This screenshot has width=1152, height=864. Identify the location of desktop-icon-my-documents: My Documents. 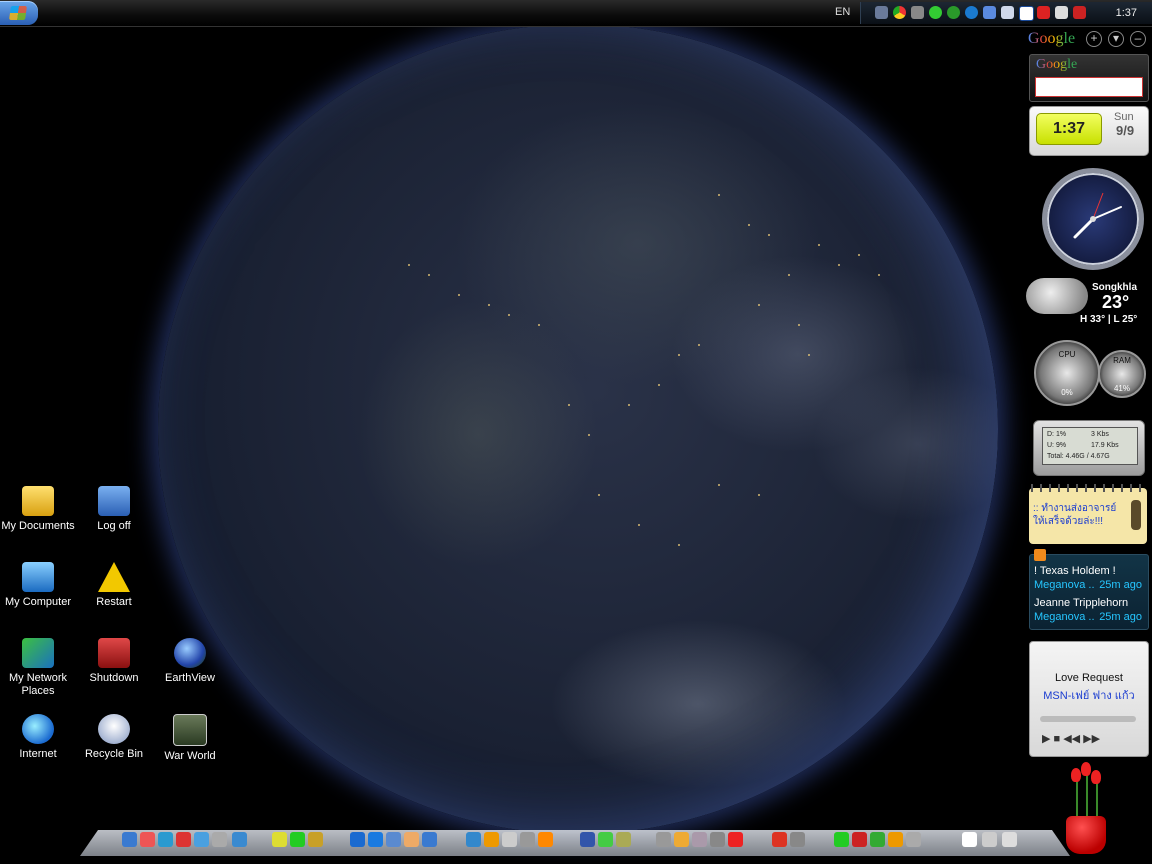
(38, 509).